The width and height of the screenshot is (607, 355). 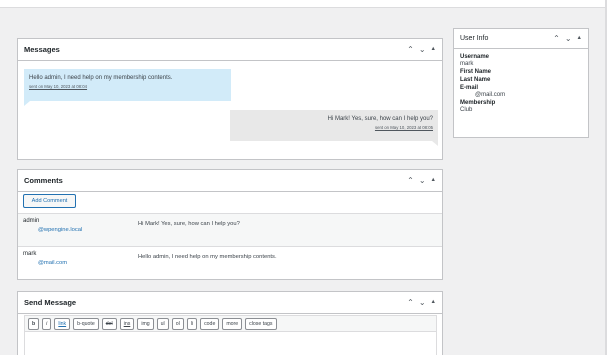 What do you see at coordinates (162, 323) in the screenshot?
I see `ul-button: ul` at bounding box center [162, 323].